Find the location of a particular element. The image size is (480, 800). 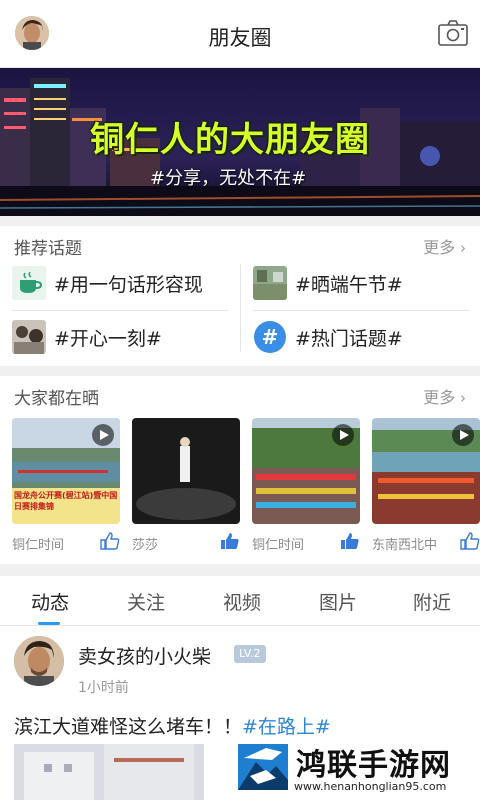

everyone-more-link: 更多 › is located at coordinates (444, 396).